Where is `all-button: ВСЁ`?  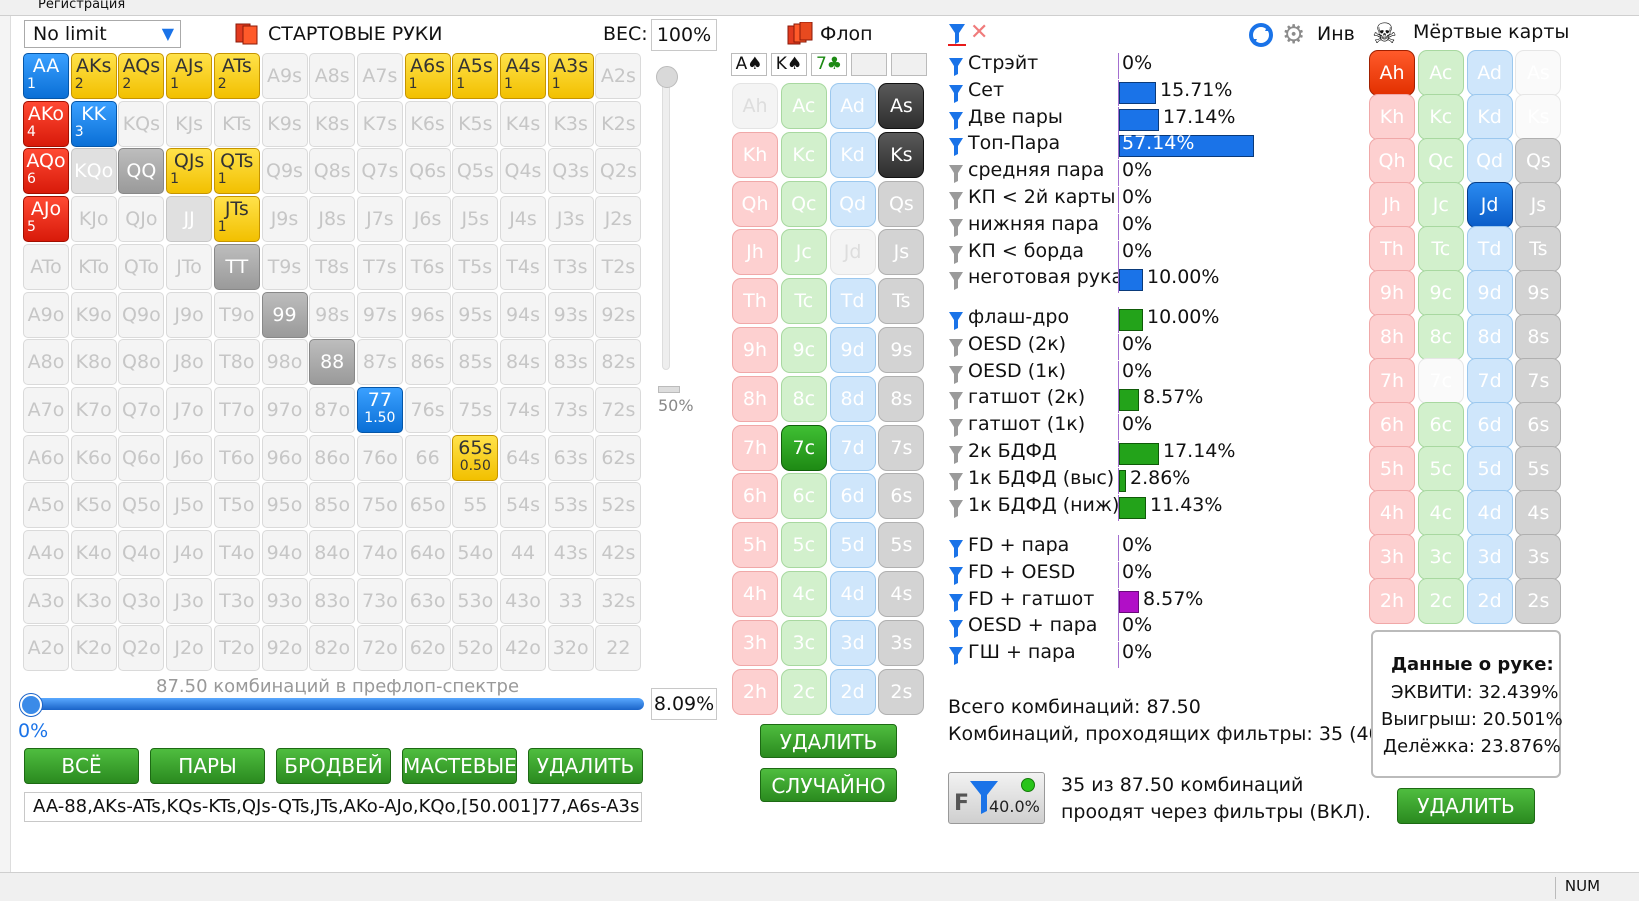 all-button: ВСЁ is located at coordinates (81, 766).